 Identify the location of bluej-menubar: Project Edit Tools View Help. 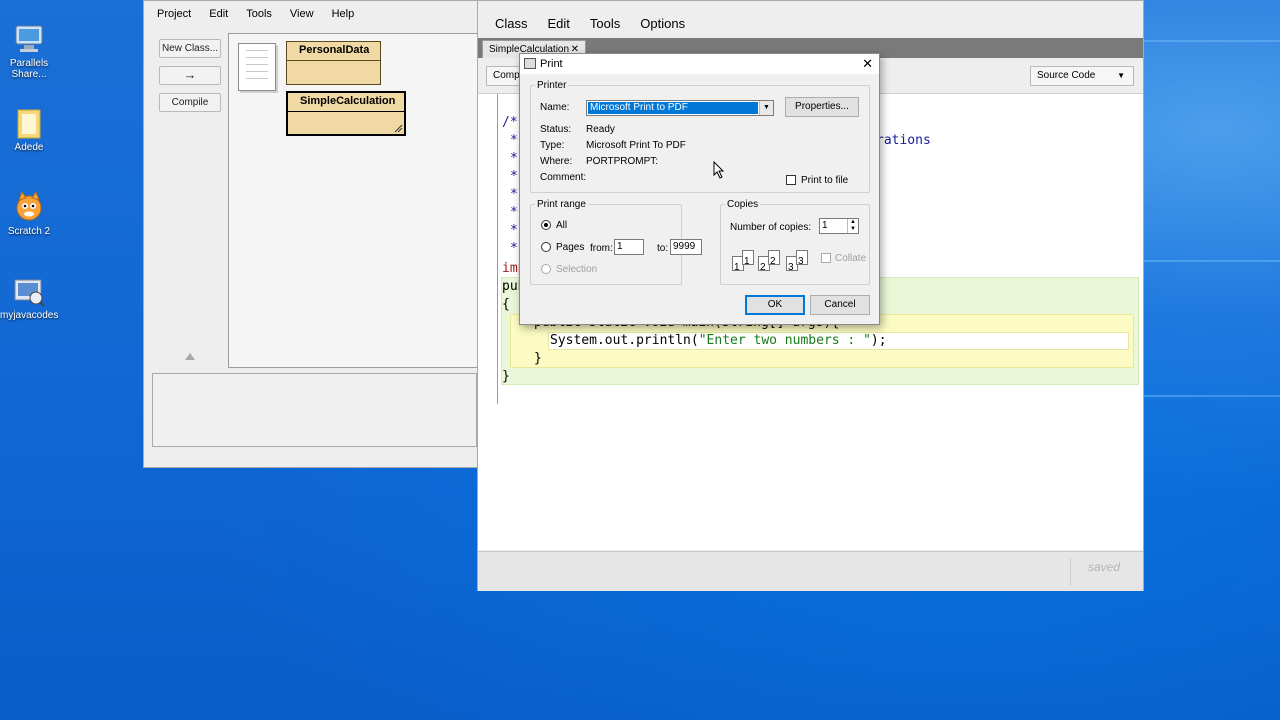
(311, 14).